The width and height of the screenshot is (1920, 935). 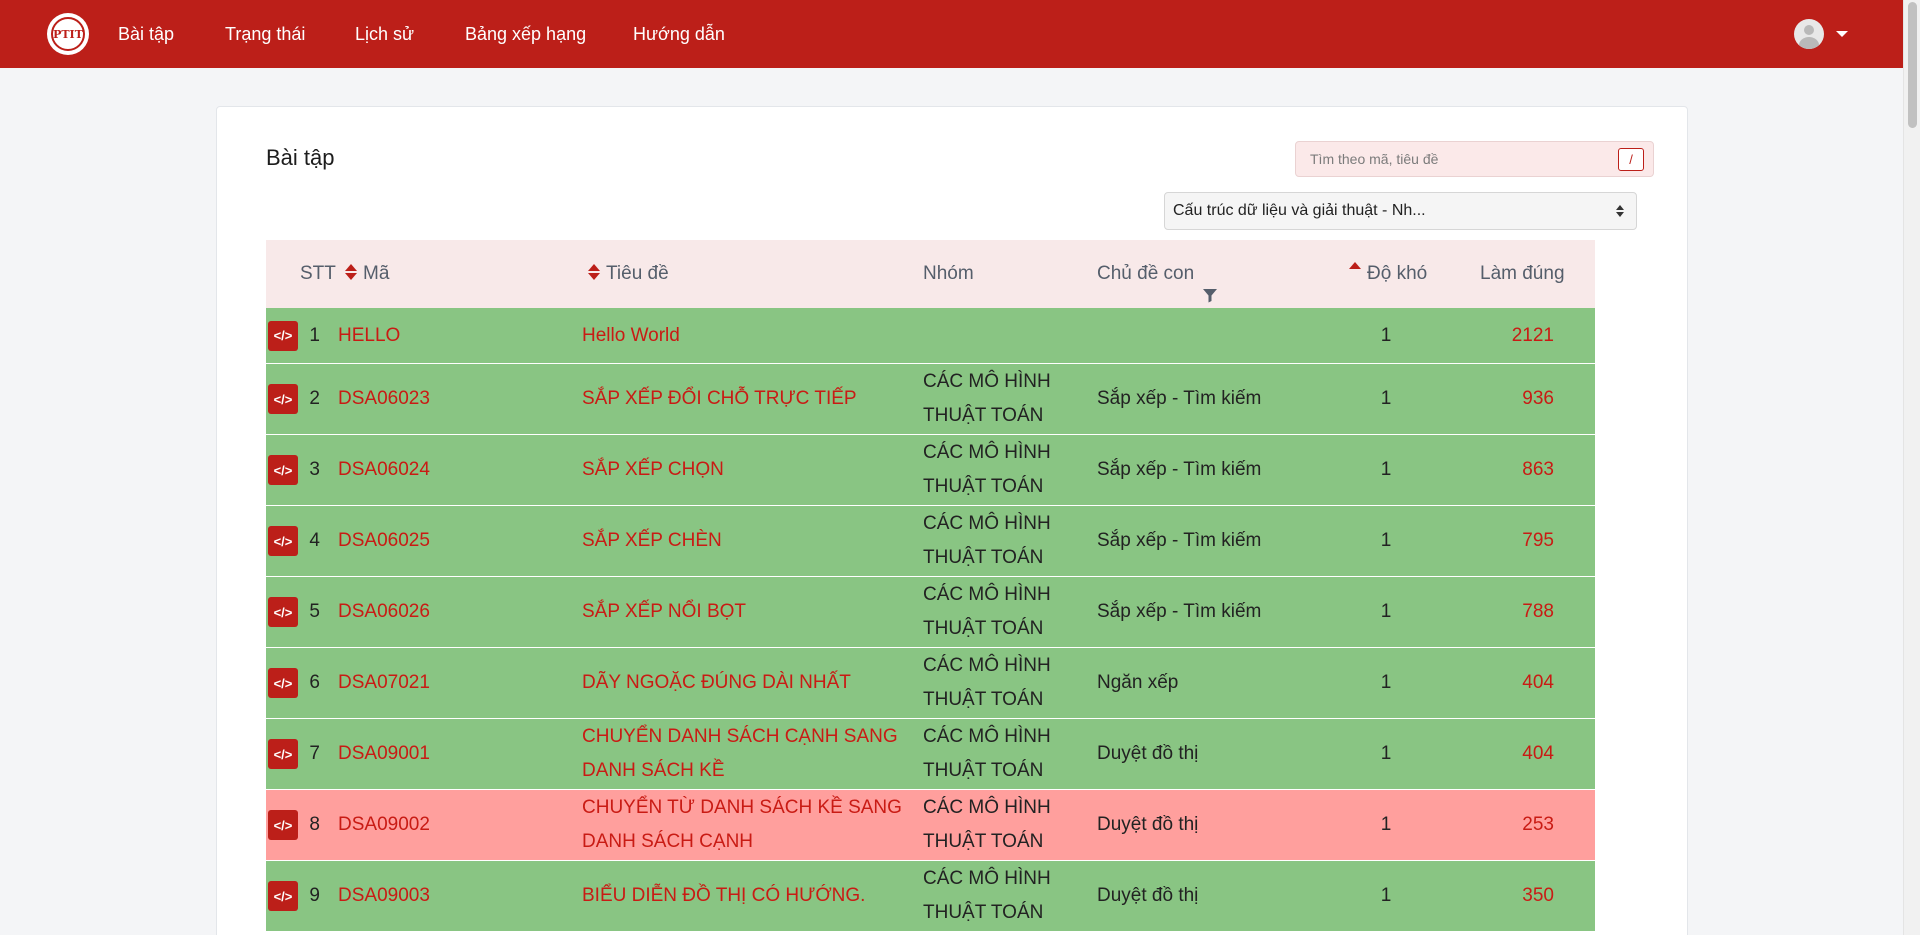 What do you see at coordinates (1809, 34) in the screenshot?
I see `user-avatar-icon` at bounding box center [1809, 34].